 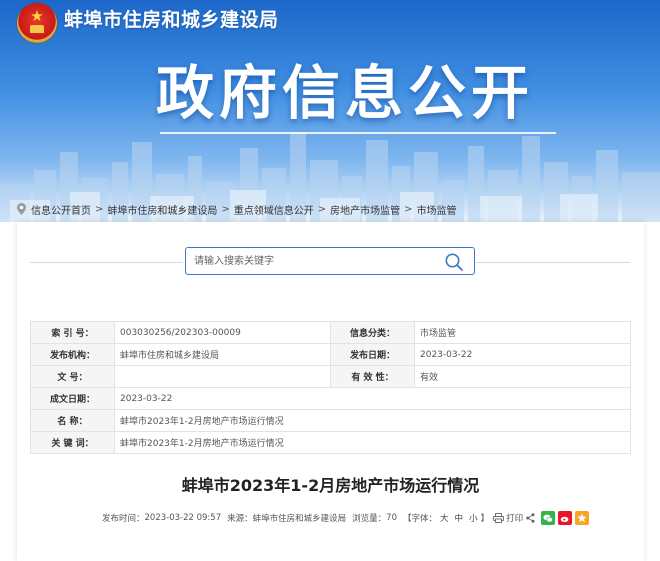 What do you see at coordinates (222, 376) in the screenshot?
I see `docno-value` at bounding box center [222, 376].